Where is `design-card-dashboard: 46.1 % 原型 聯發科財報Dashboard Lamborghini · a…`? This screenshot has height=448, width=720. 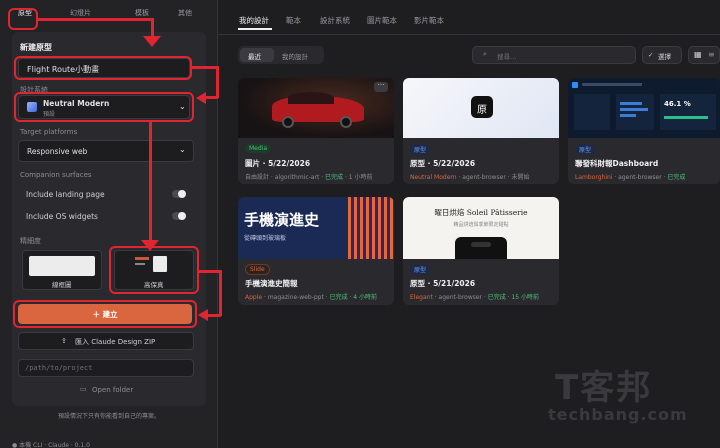
design-card-dashboard: 46.1 % 原型 聯發科財報Dashboard Lamborghini · a… is located at coordinates (644, 131).